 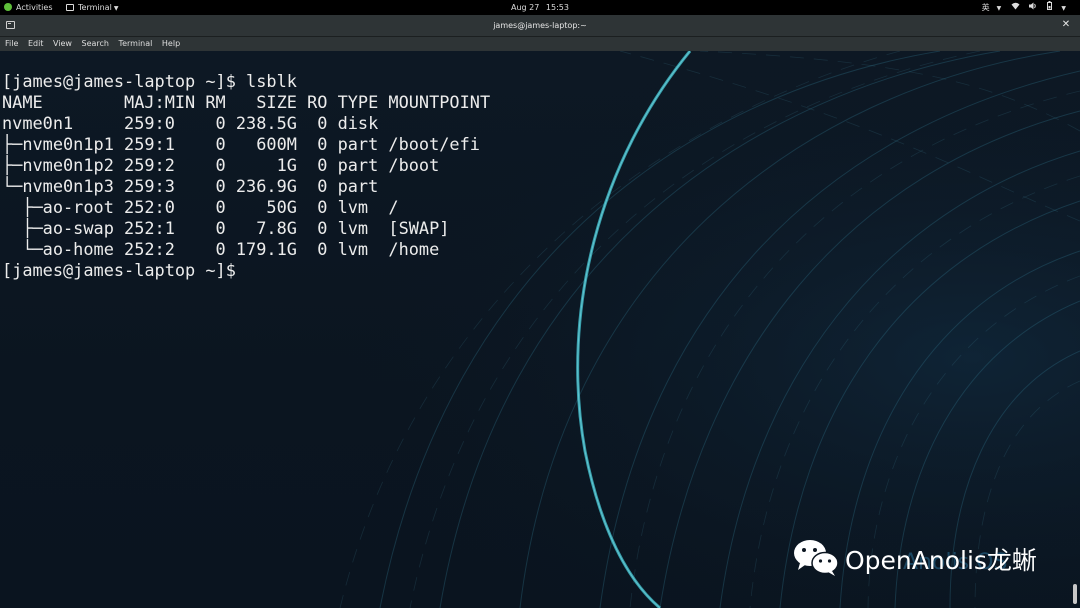 What do you see at coordinates (525, 7) in the screenshot?
I see `clock-date: Aug 27` at bounding box center [525, 7].